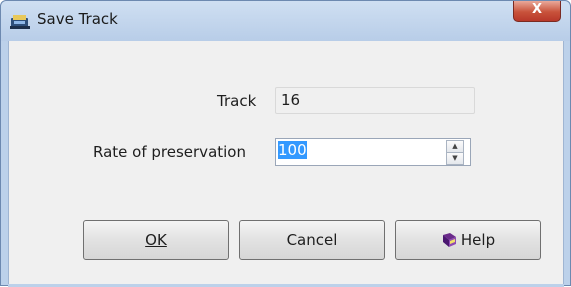 This screenshot has width=571, height=287. What do you see at coordinates (291, 100) in the screenshot?
I see `track-value: 16` at bounding box center [291, 100].